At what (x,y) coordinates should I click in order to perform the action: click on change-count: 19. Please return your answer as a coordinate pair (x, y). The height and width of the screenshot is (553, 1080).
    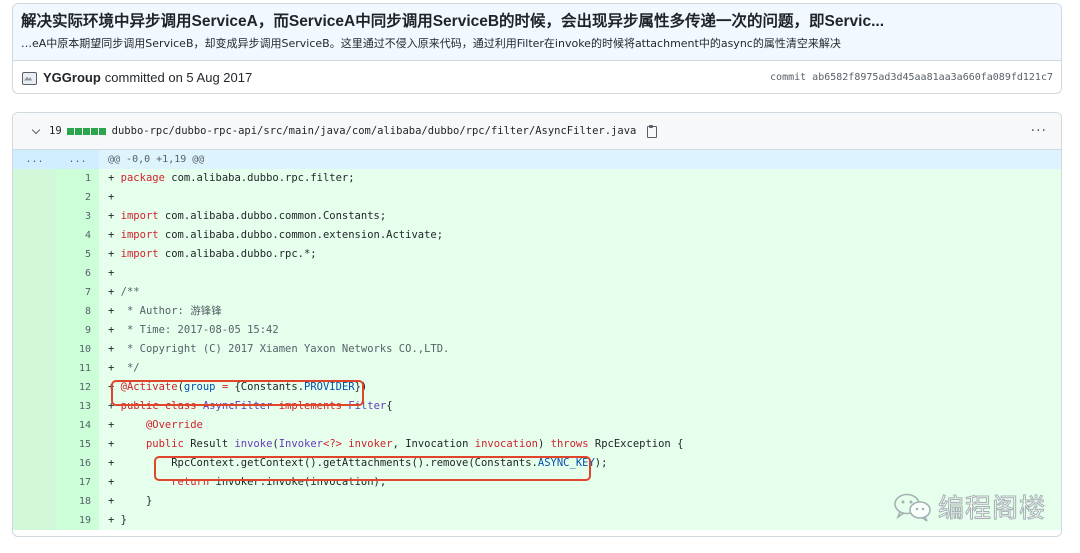
    Looking at the image, I should click on (55, 131).